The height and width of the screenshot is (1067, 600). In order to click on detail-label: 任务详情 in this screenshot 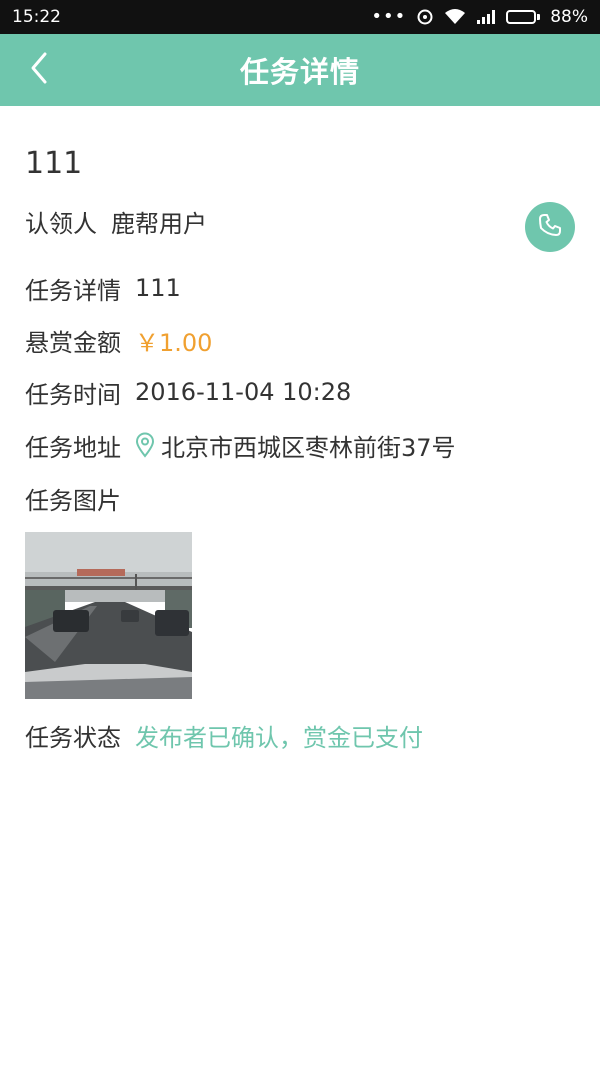, I will do `click(73, 290)`.